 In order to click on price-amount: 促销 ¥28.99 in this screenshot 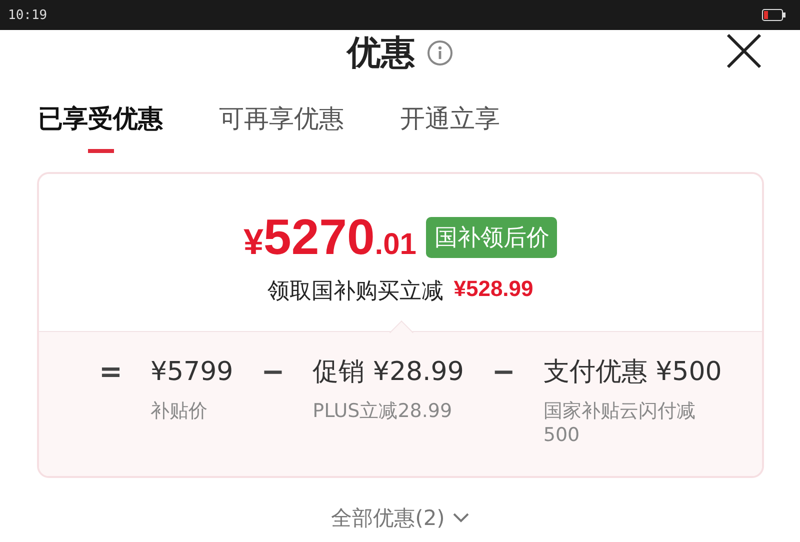, I will do `click(388, 372)`.